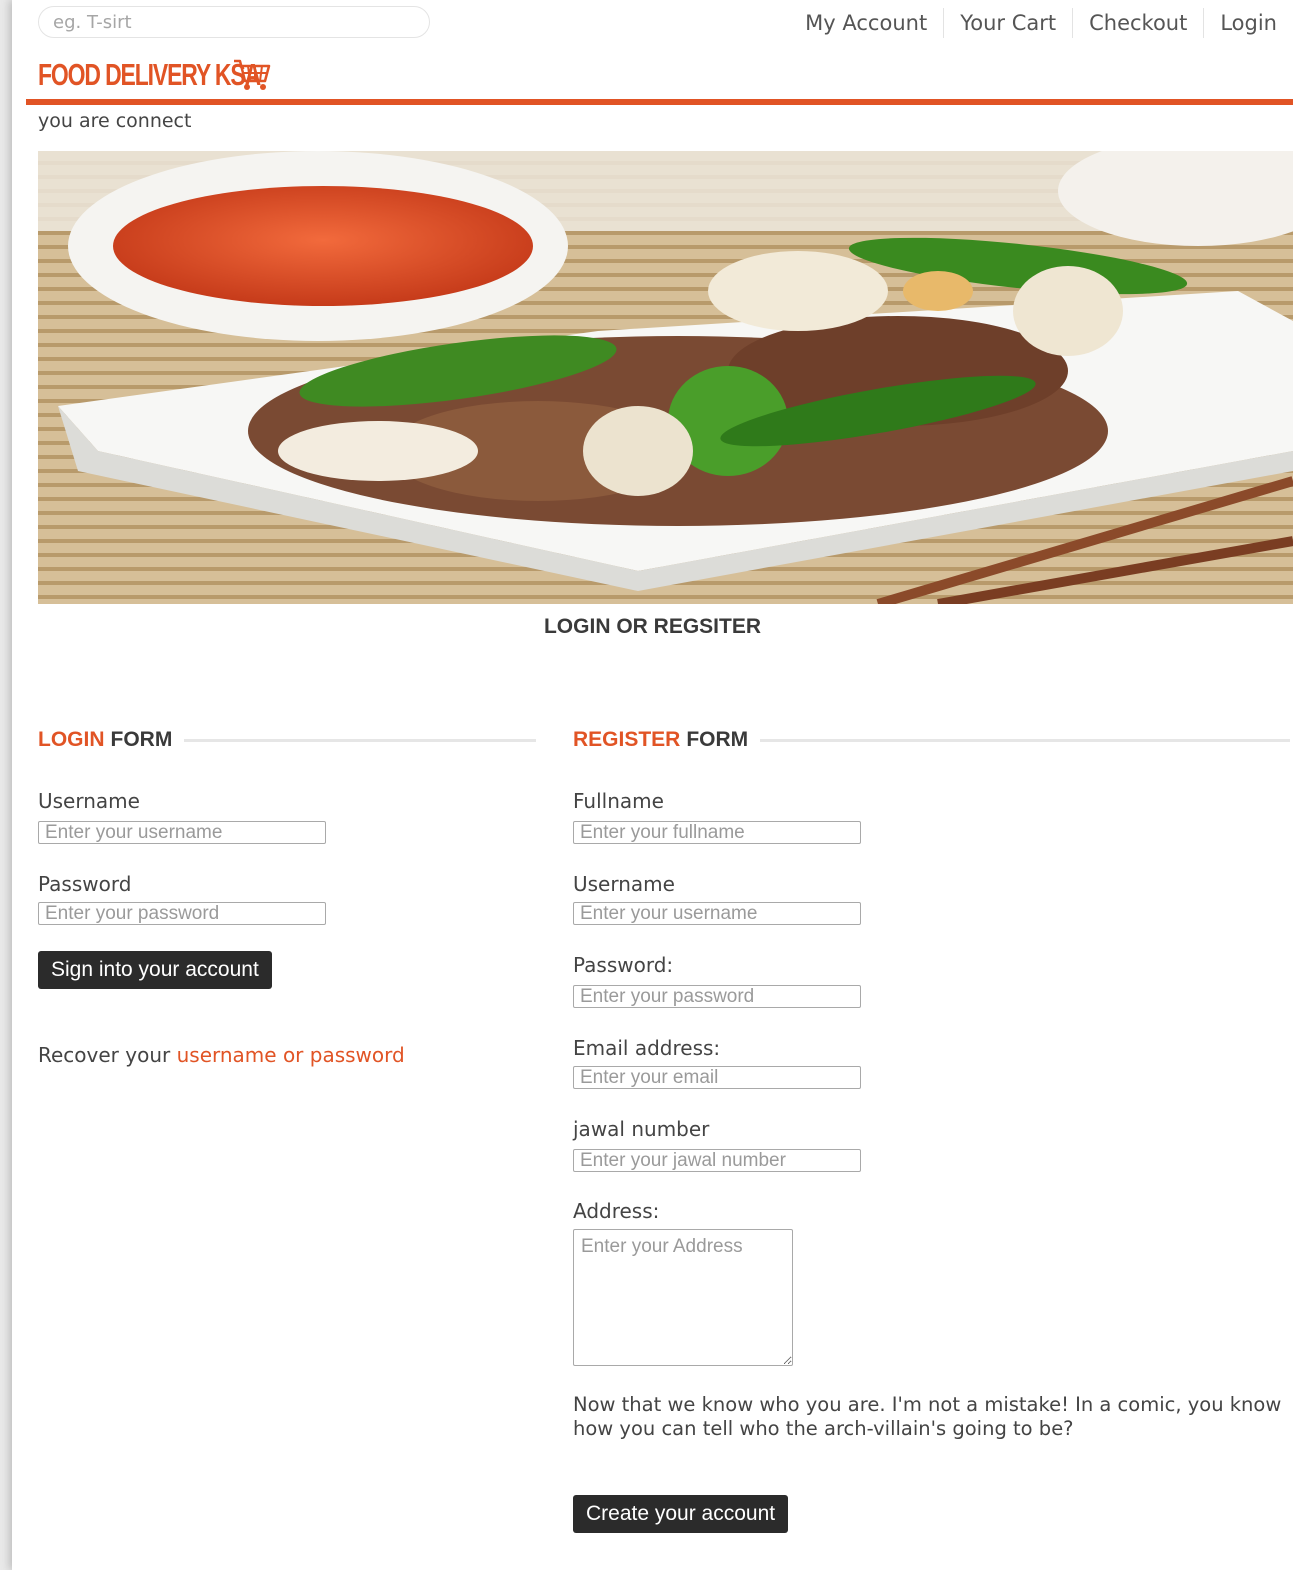 The width and height of the screenshot is (1293, 1570). What do you see at coordinates (149, 74) in the screenshot?
I see `logo-text: FOOD DELIVERY KSA` at bounding box center [149, 74].